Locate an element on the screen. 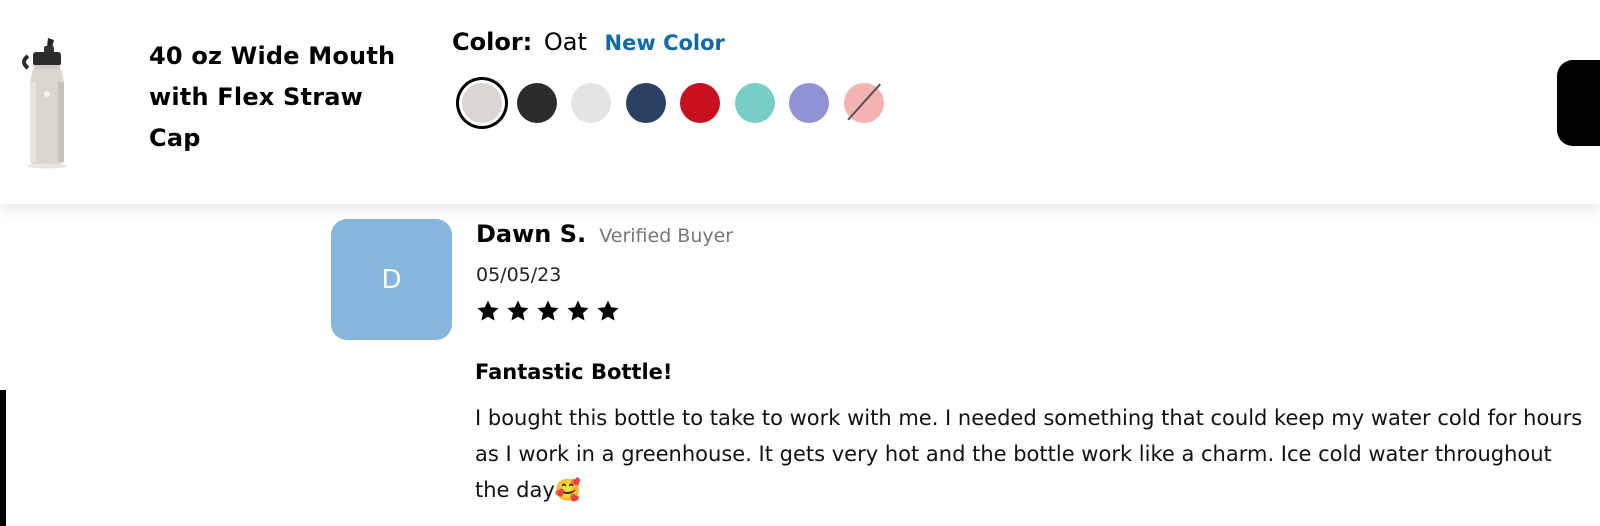 Image resolution: width=1600 pixels, height=526 pixels. color-swatch-pink is located at coordinates (863, 103).